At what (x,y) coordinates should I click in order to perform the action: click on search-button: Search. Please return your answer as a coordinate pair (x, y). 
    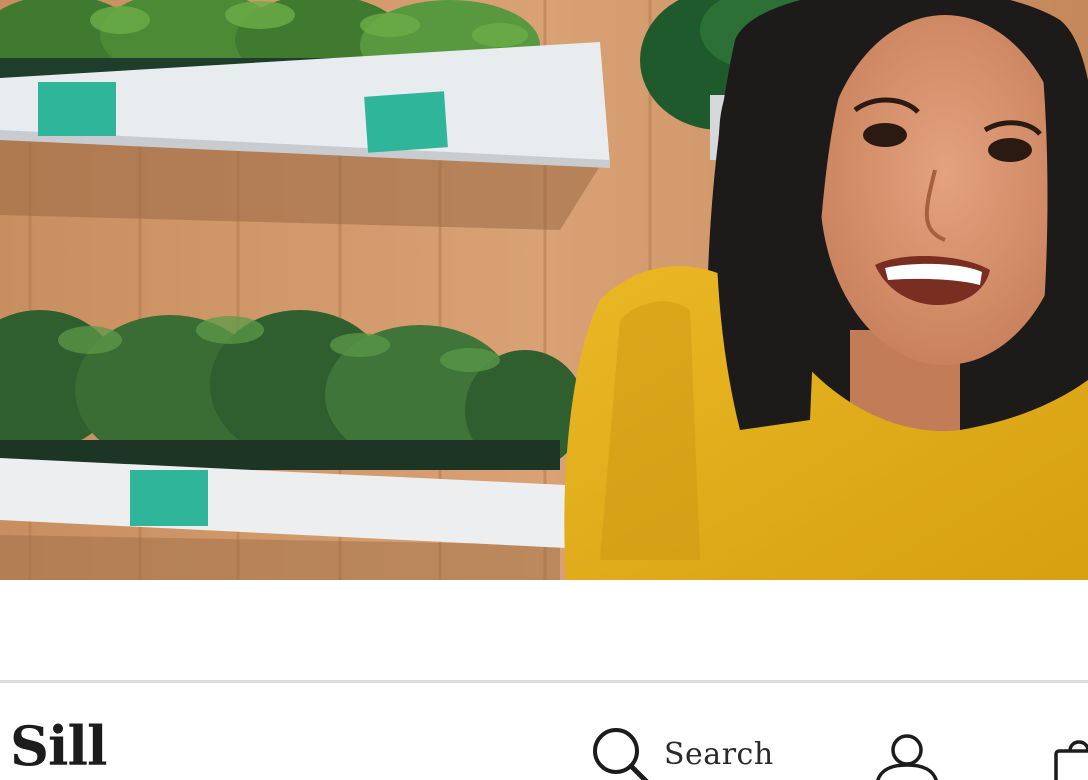
    Looking at the image, I should click on (683, 753).